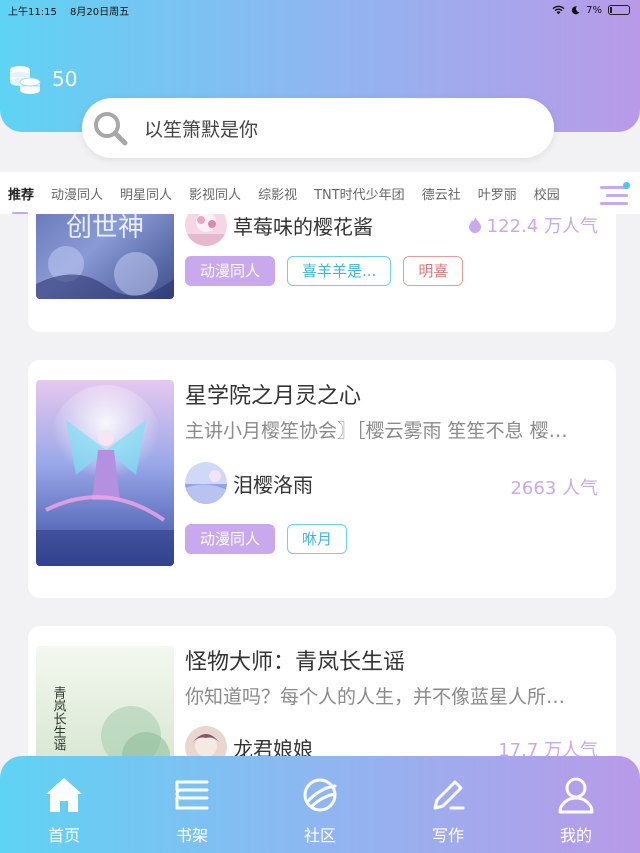 Image resolution: width=640 pixels, height=853 pixels. I want to click on book-cover: 创世神, so click(105, 256).